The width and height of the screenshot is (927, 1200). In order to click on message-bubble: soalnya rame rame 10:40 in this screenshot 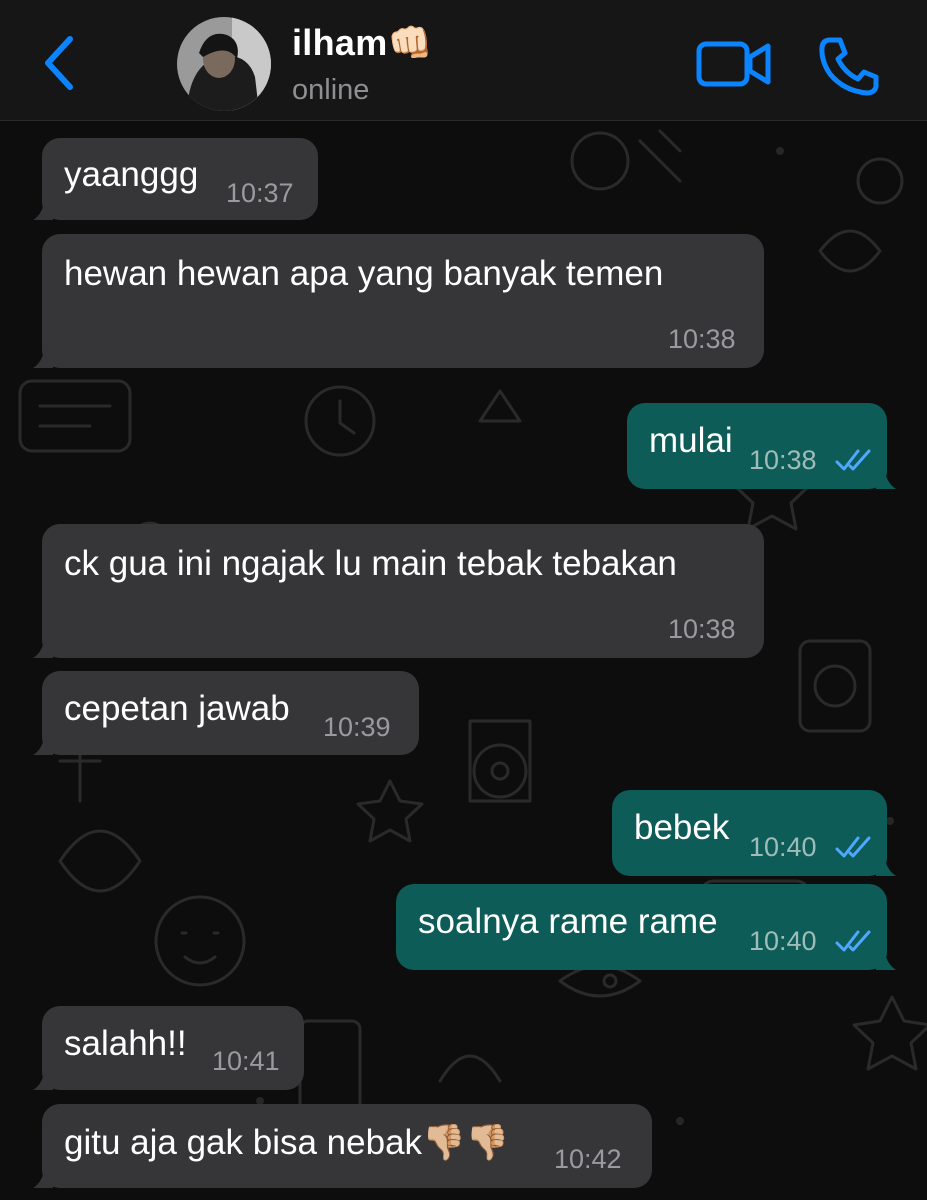, I will do `click(646, 927)`.